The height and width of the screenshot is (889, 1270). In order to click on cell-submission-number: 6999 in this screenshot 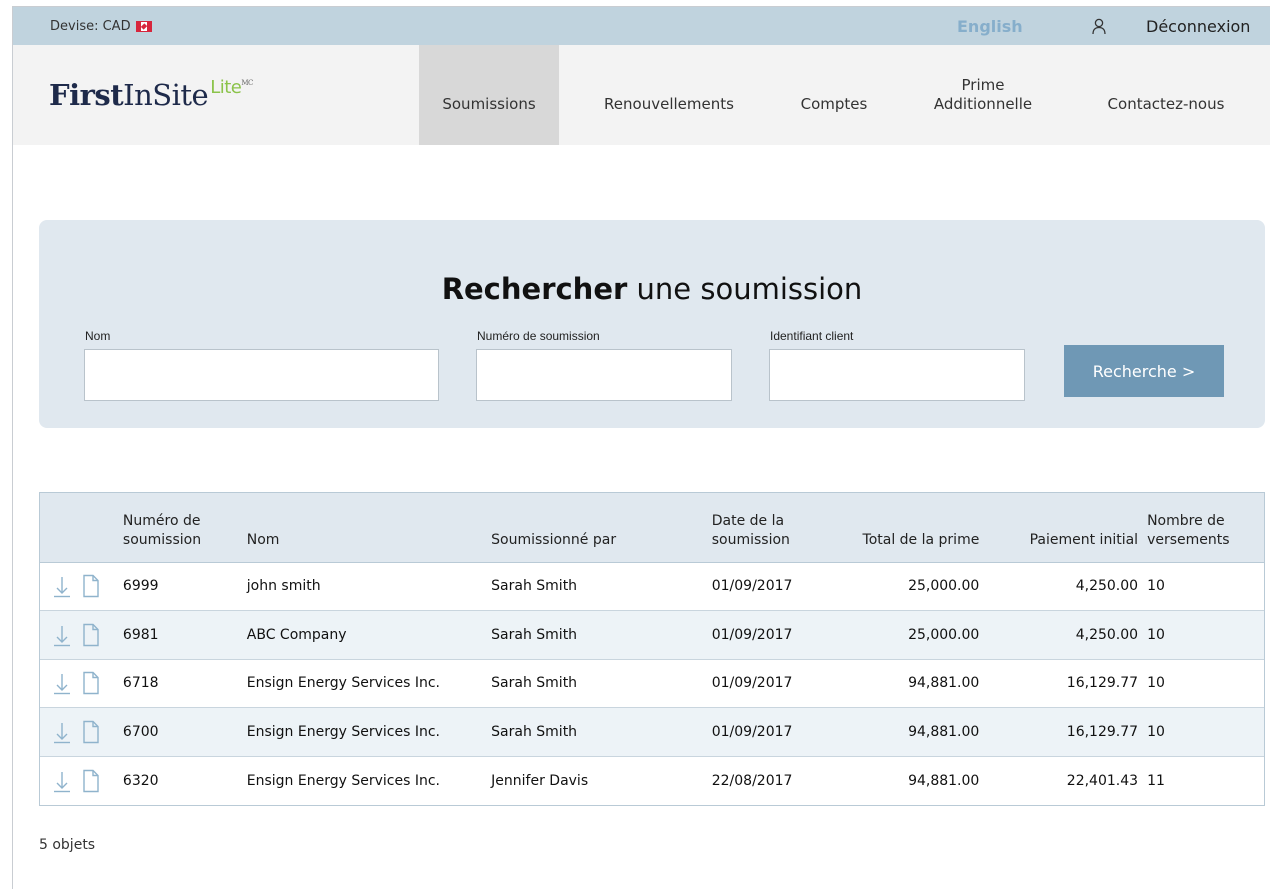, I will do `click(185, 586)`.